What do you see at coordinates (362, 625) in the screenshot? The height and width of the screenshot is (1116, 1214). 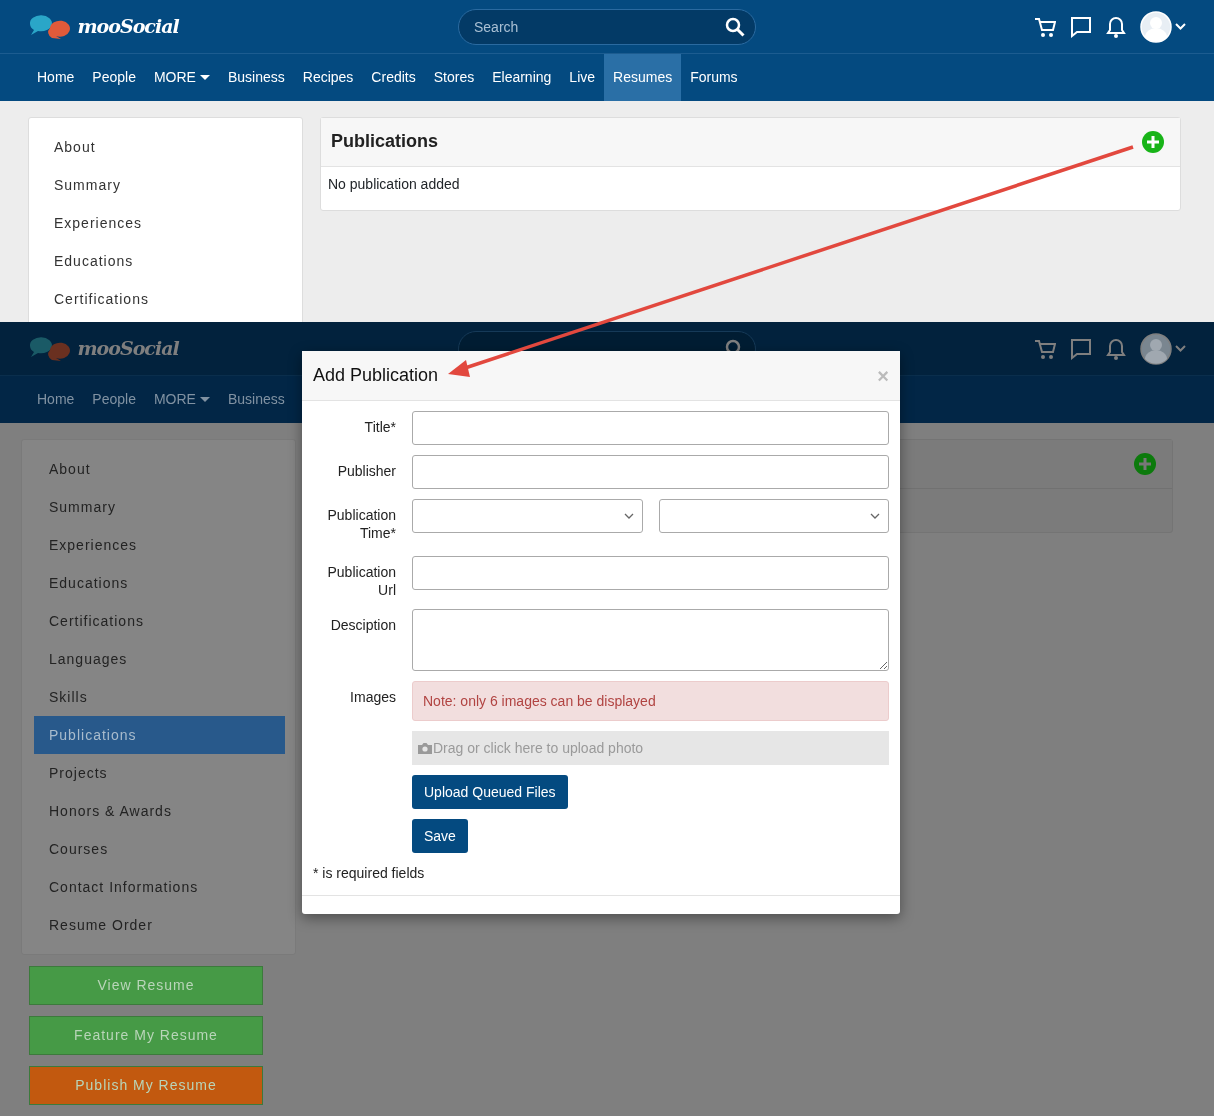 I see `field-label: Desciption` at bounding box center [362, 625].